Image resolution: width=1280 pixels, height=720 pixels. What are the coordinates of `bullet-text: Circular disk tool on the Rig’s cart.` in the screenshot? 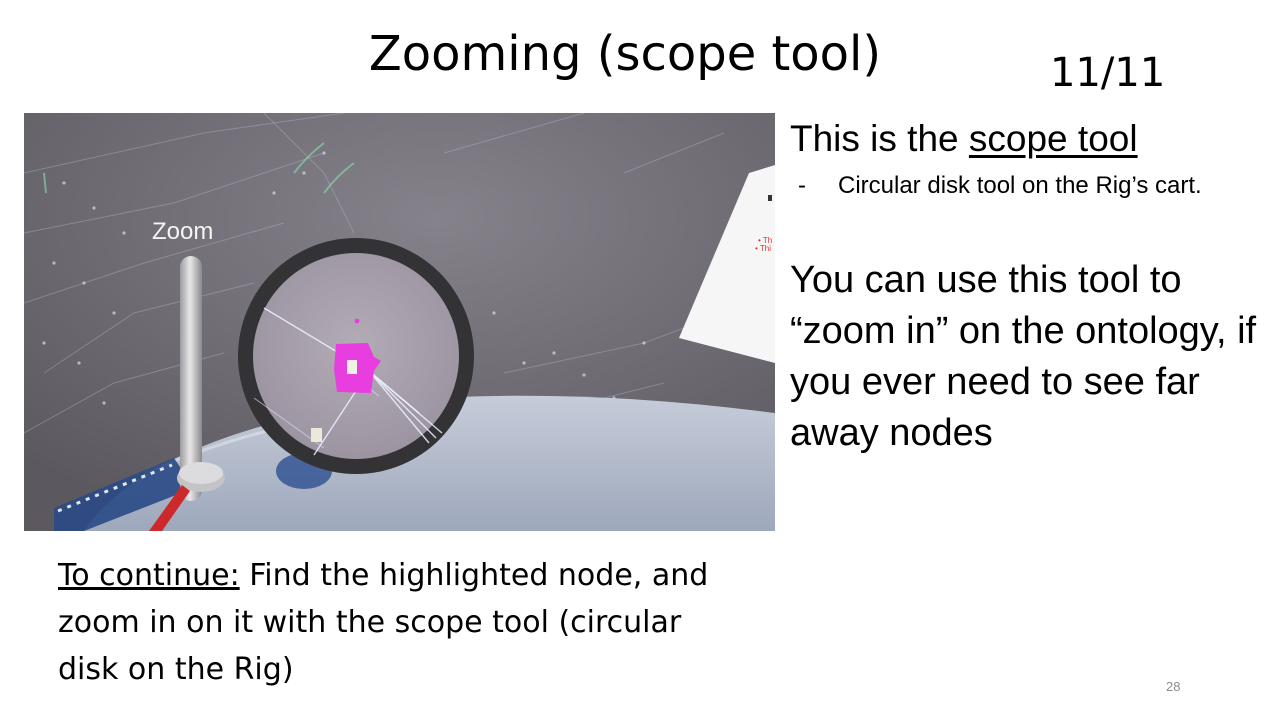 It's located at (1020, 185).